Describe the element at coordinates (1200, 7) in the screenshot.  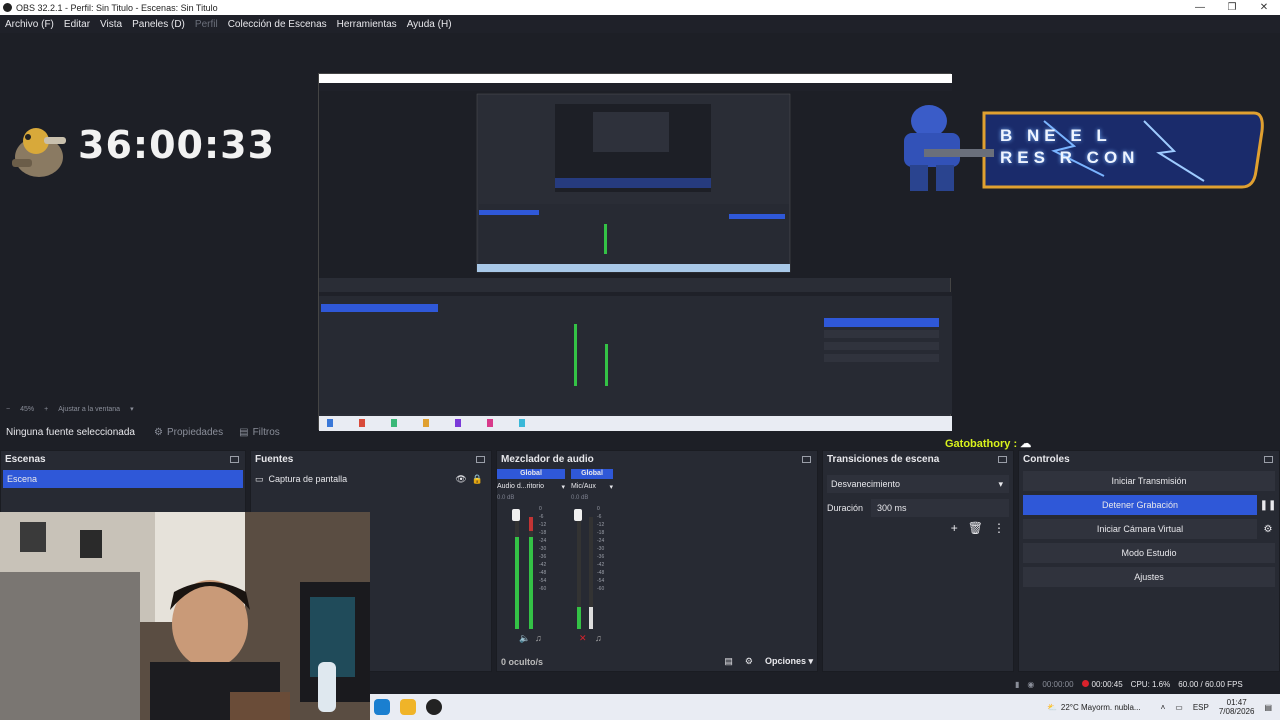
I see `minimize-button: —` at that location.